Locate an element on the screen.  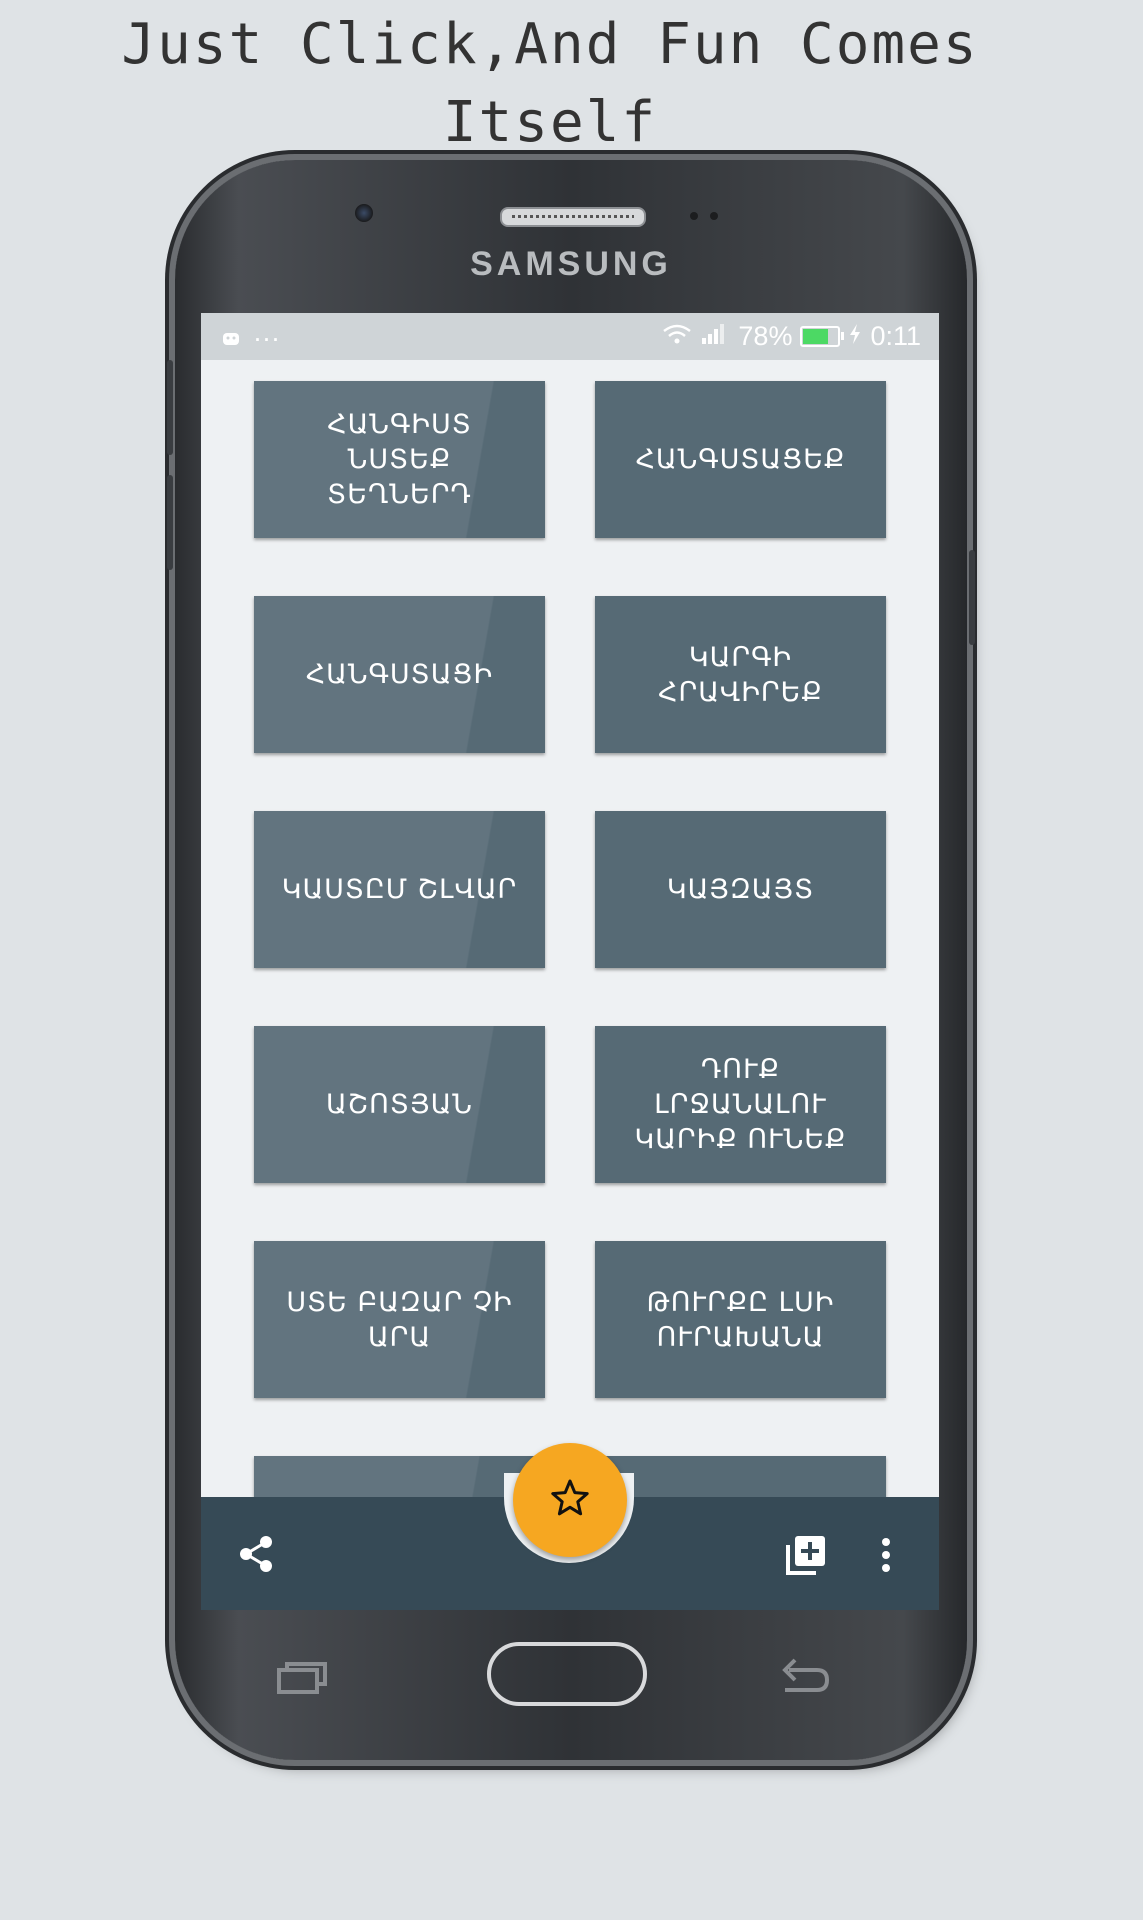
tile-label: ՍՏԵ ԲԱԶԱՐ ՉԻ ԱՐԱ is located at coordinates (399, 1319).